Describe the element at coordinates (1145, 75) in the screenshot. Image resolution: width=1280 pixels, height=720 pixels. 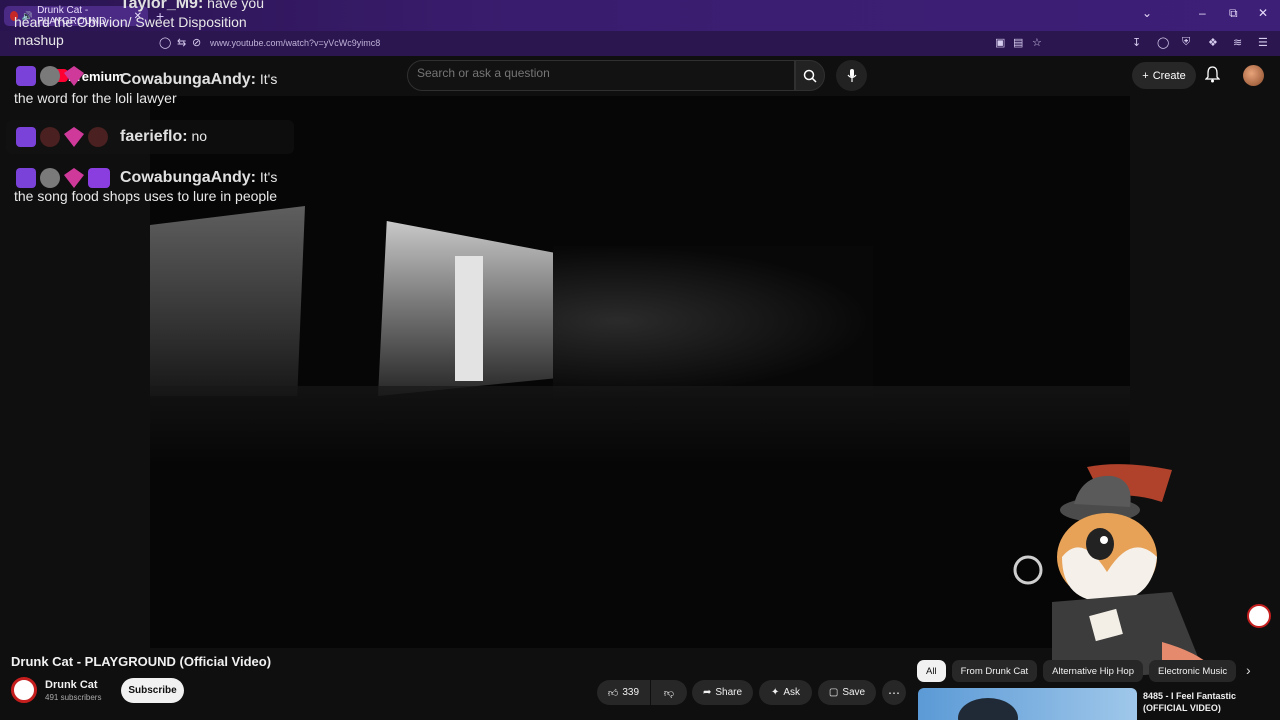
I see `plus-icon: +` at that location.